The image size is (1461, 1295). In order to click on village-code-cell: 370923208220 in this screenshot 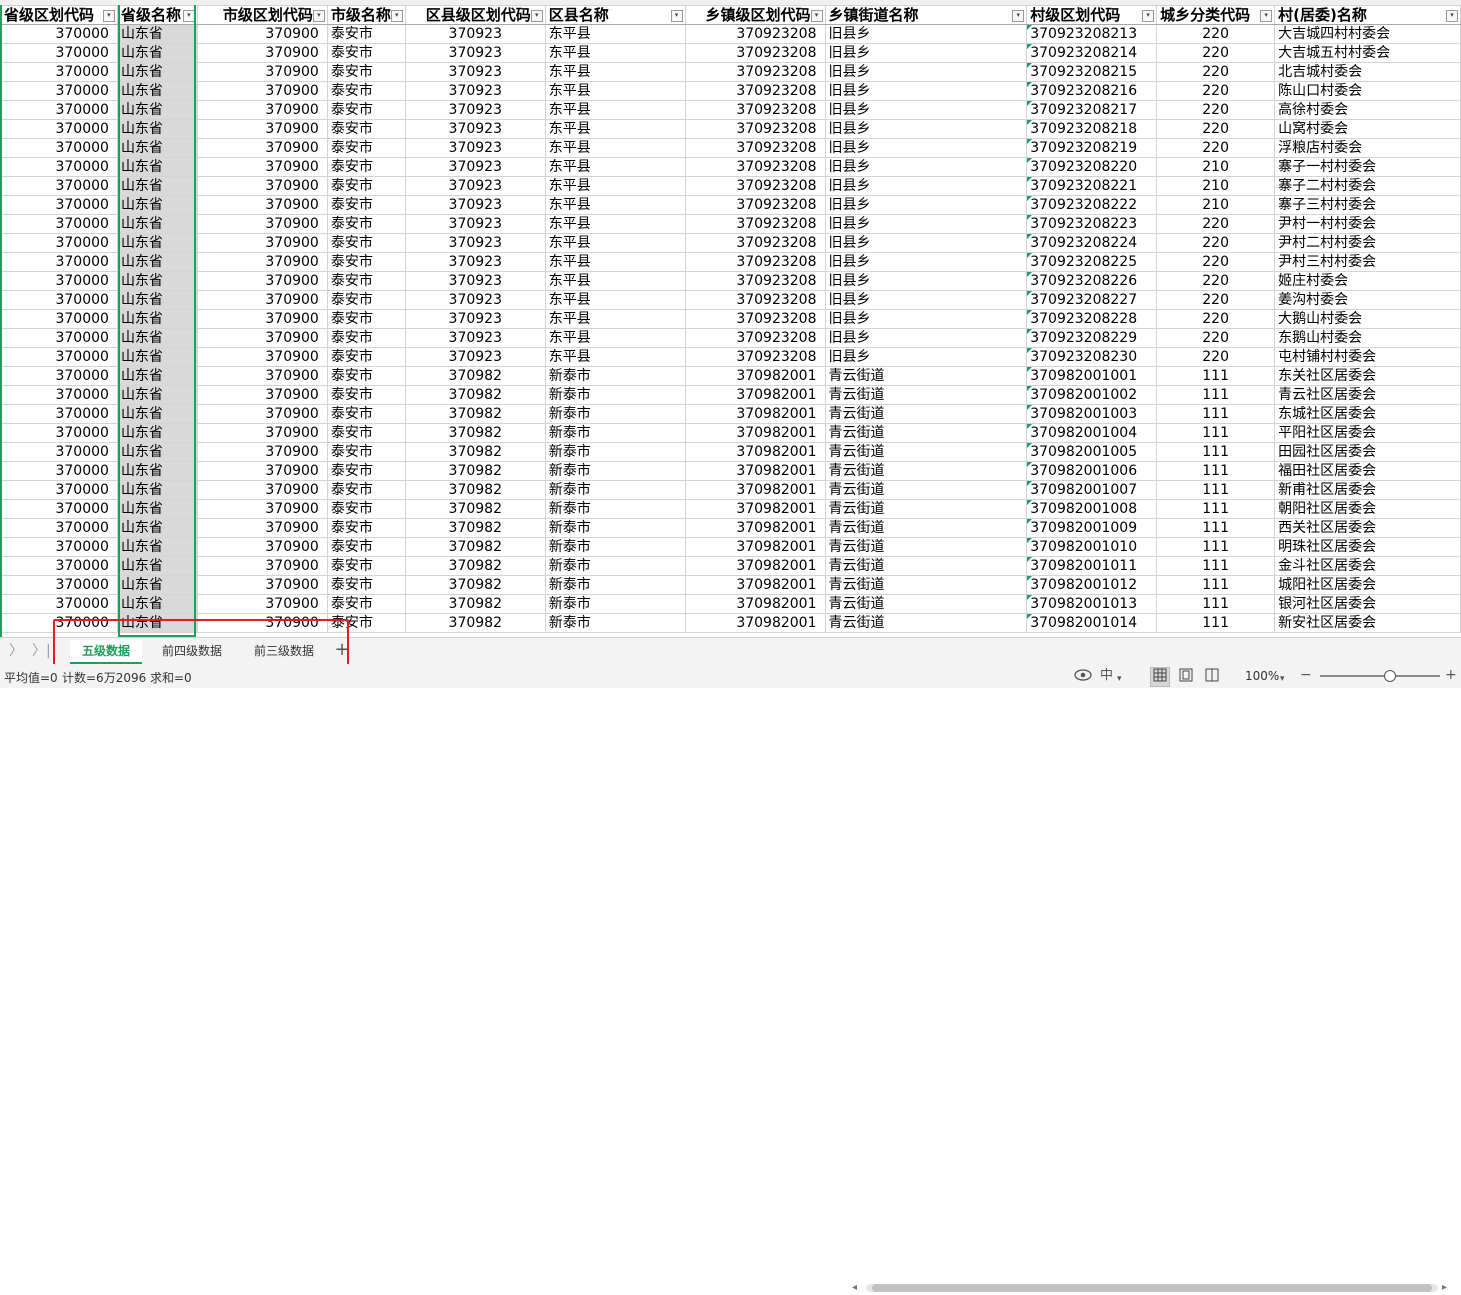, I will do `click(1092, 167)`.